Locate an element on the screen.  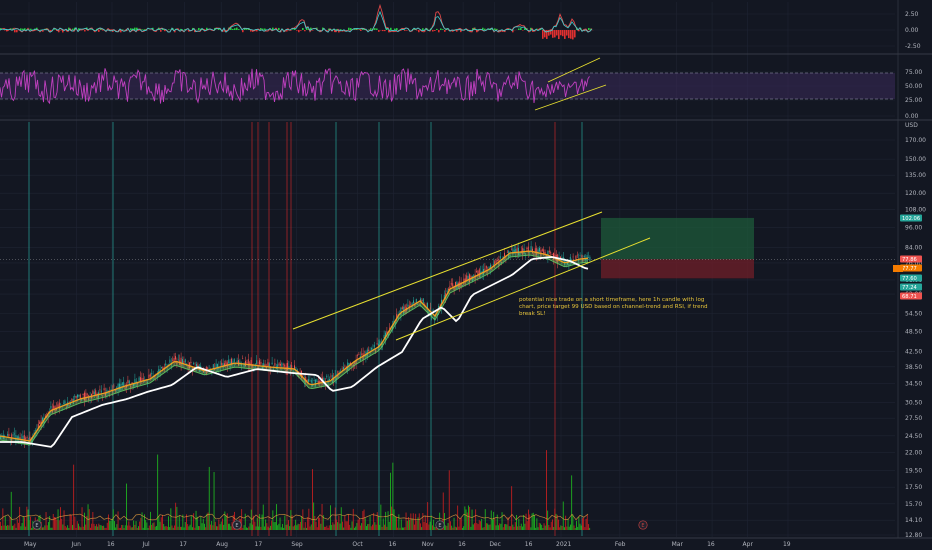
time-axis-tick: Jul is located at coordinates (145, 544).